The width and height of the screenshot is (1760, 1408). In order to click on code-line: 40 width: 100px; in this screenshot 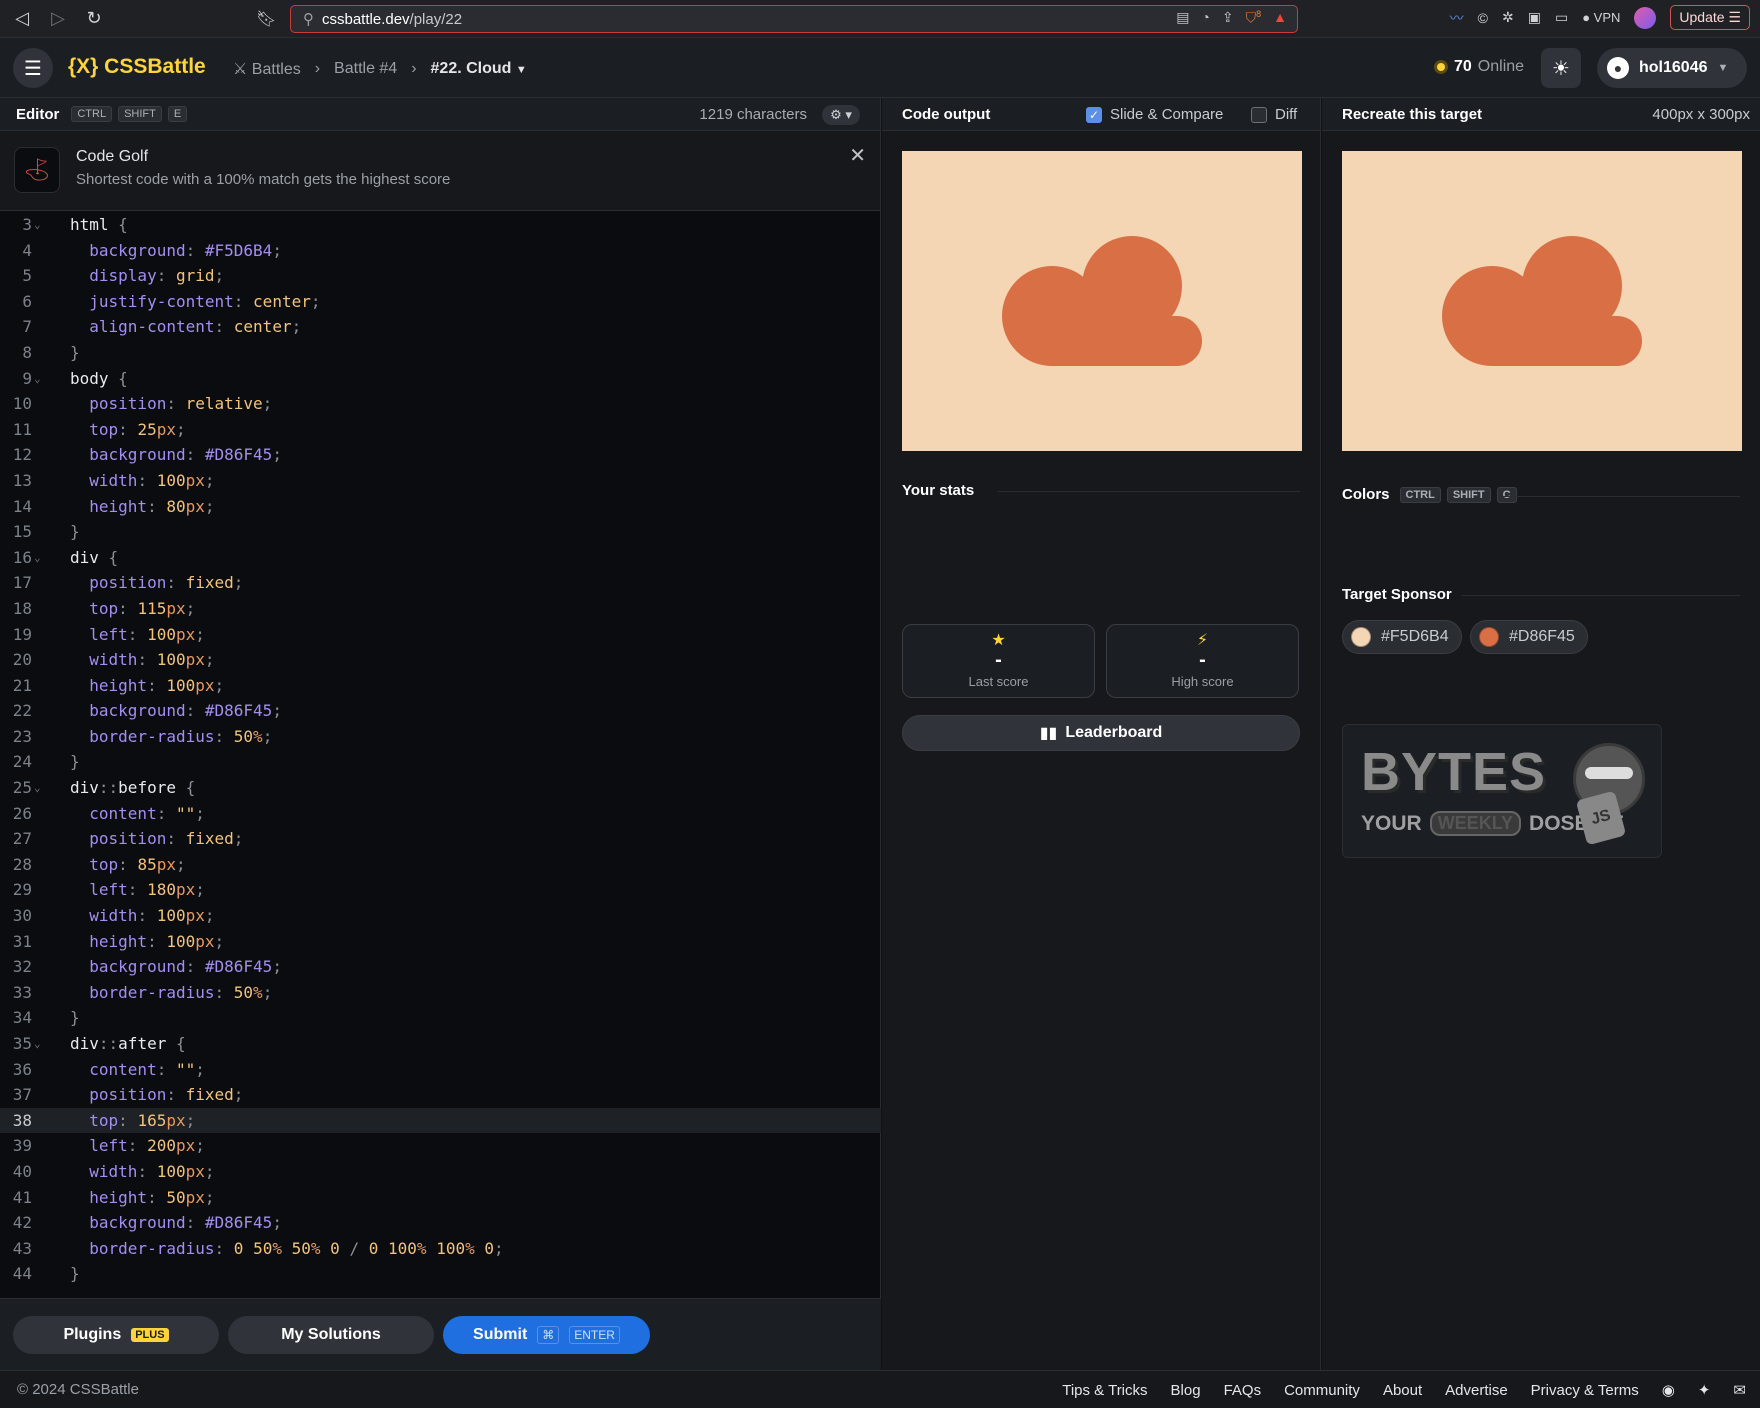, I will do `click(440, 1172)`.